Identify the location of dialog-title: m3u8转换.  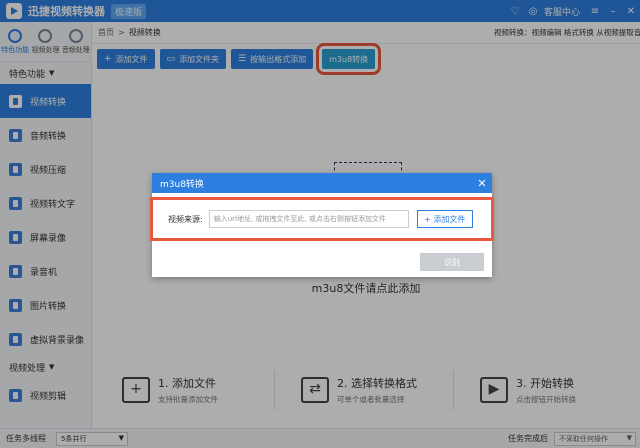
(182, 184).